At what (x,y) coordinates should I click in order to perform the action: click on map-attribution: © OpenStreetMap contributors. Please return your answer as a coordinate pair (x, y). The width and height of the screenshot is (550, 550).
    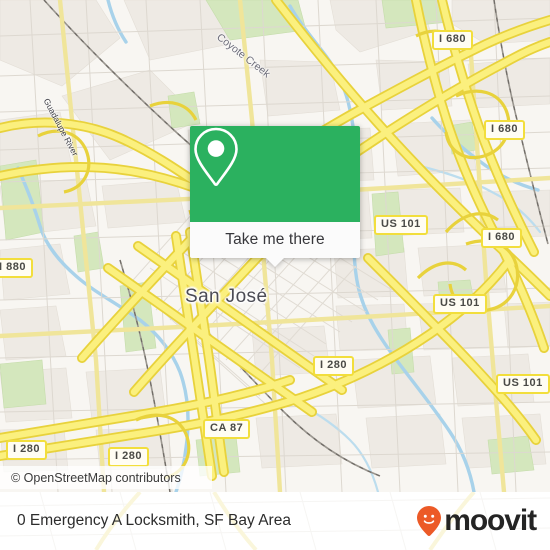
    Looking at the image, I should click on (106, 477).